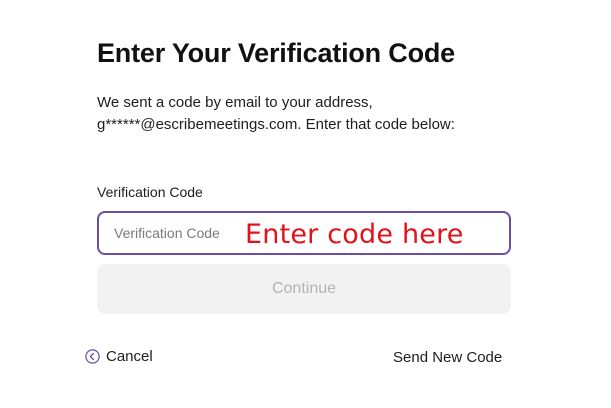 The width and height of the screenshot is (611, 408). What do you see at coordinates (304, 233) in the screenshot?
I see `verification-code-input` at bounding box center [304, 233].